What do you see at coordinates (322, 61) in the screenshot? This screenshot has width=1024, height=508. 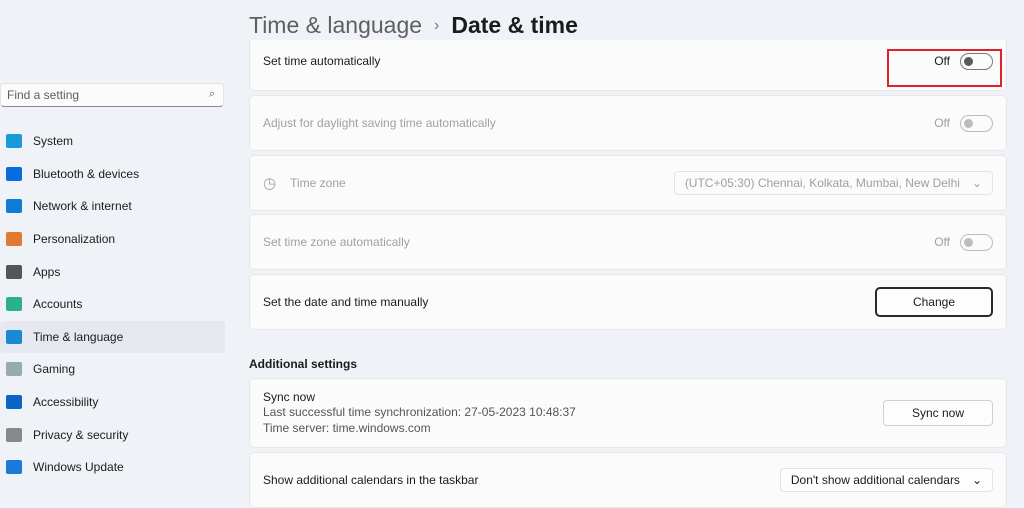 I see `row-label: Set time automatically` at bounding box center [322, 61].